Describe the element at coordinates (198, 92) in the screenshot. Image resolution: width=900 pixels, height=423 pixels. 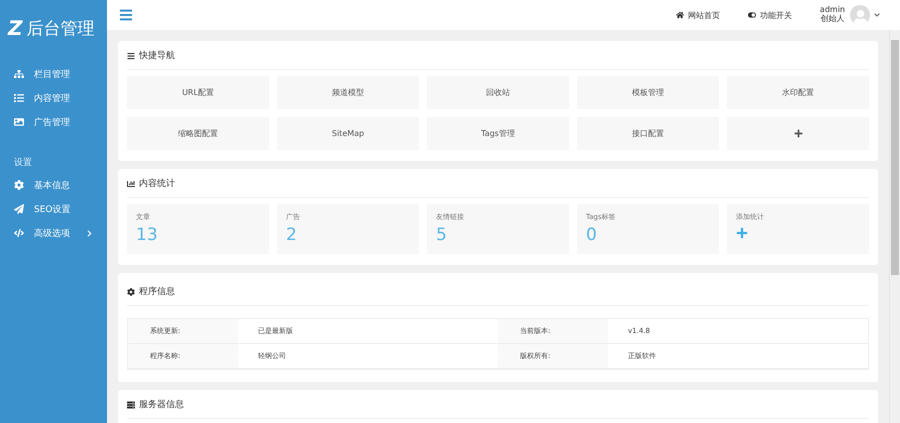
I see `quick-nav-button: URL配置` at that location.